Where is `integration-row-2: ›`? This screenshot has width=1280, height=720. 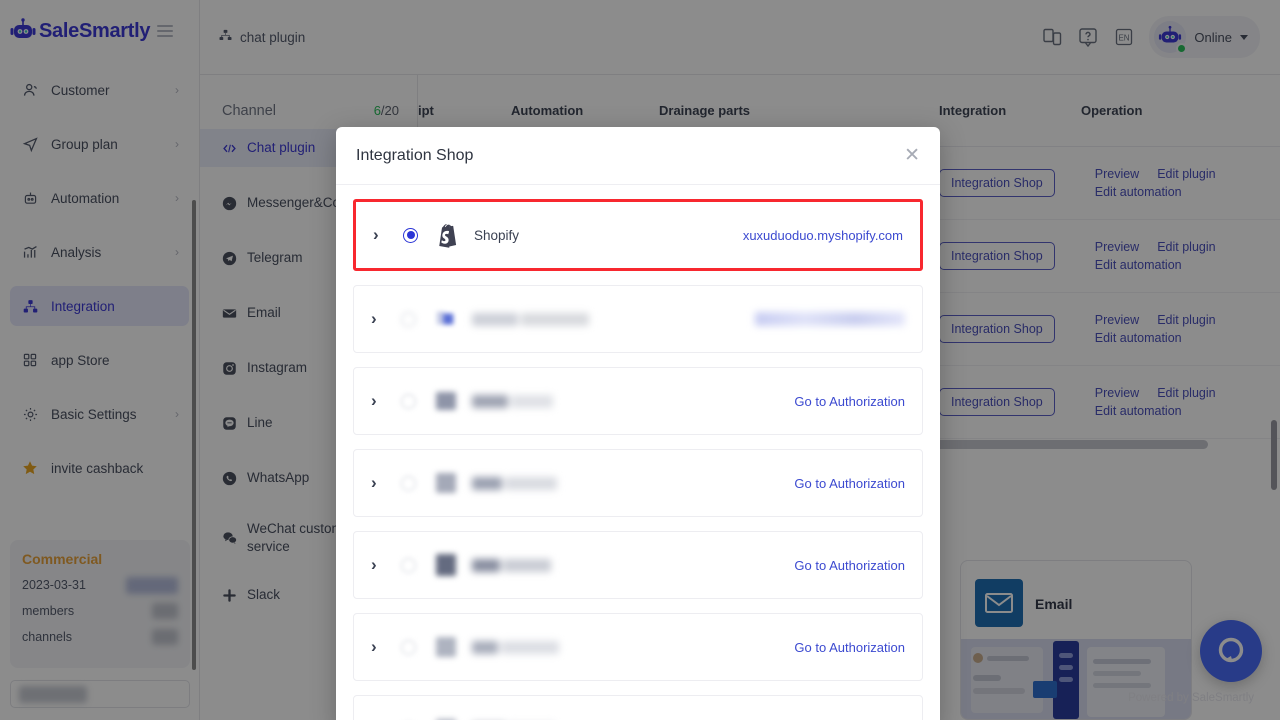
integration-row-2: › is located at coordinates (638, 319).